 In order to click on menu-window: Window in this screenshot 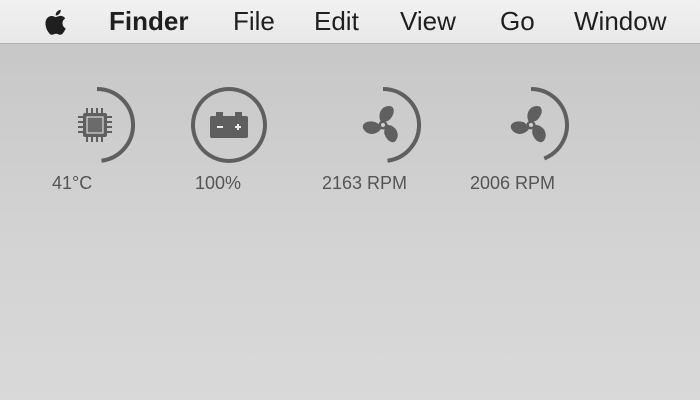, I will do `click(620, 21)`.